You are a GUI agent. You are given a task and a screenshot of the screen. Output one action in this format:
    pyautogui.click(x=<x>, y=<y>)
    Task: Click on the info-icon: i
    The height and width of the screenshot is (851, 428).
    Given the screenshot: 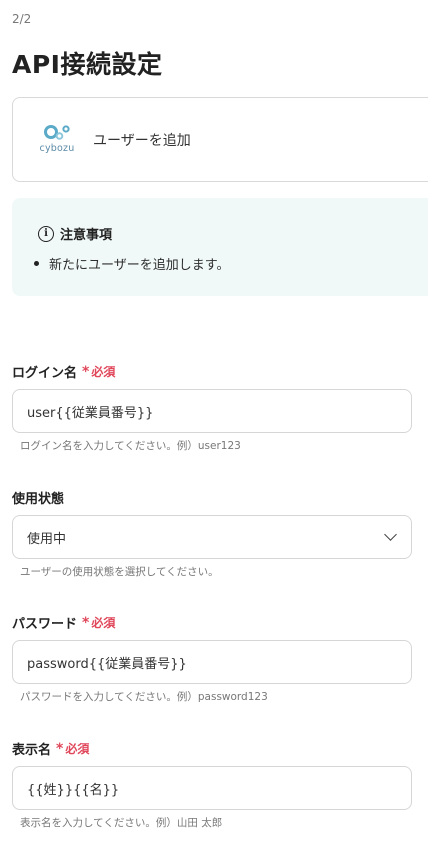 What is the action you would take?
    pyautogui.click(x=46, y=233)
    